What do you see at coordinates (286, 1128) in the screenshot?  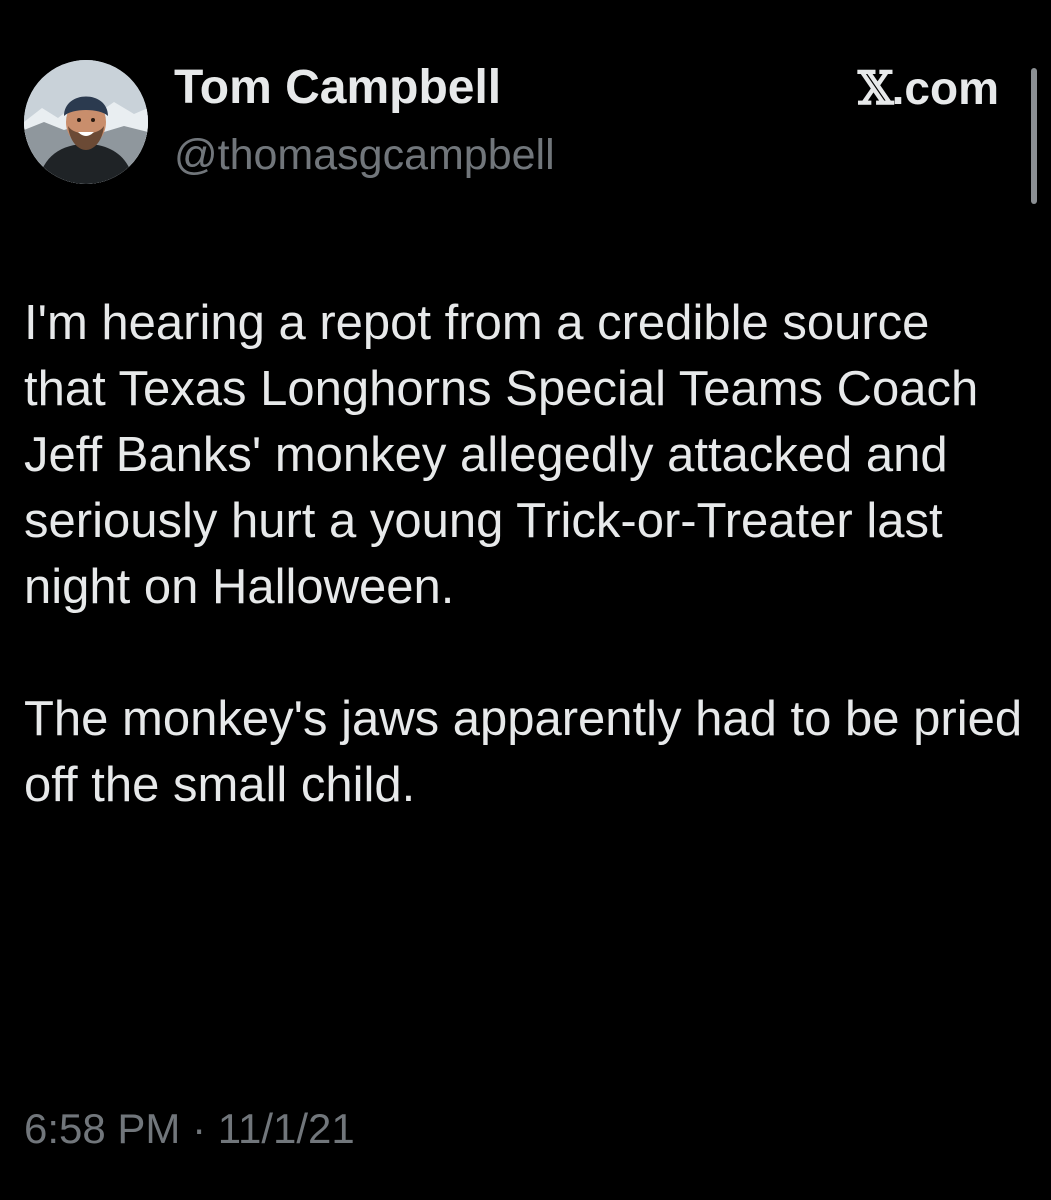 I see `tweet-date: 11/1/21` at bounding box center [286, 1128].